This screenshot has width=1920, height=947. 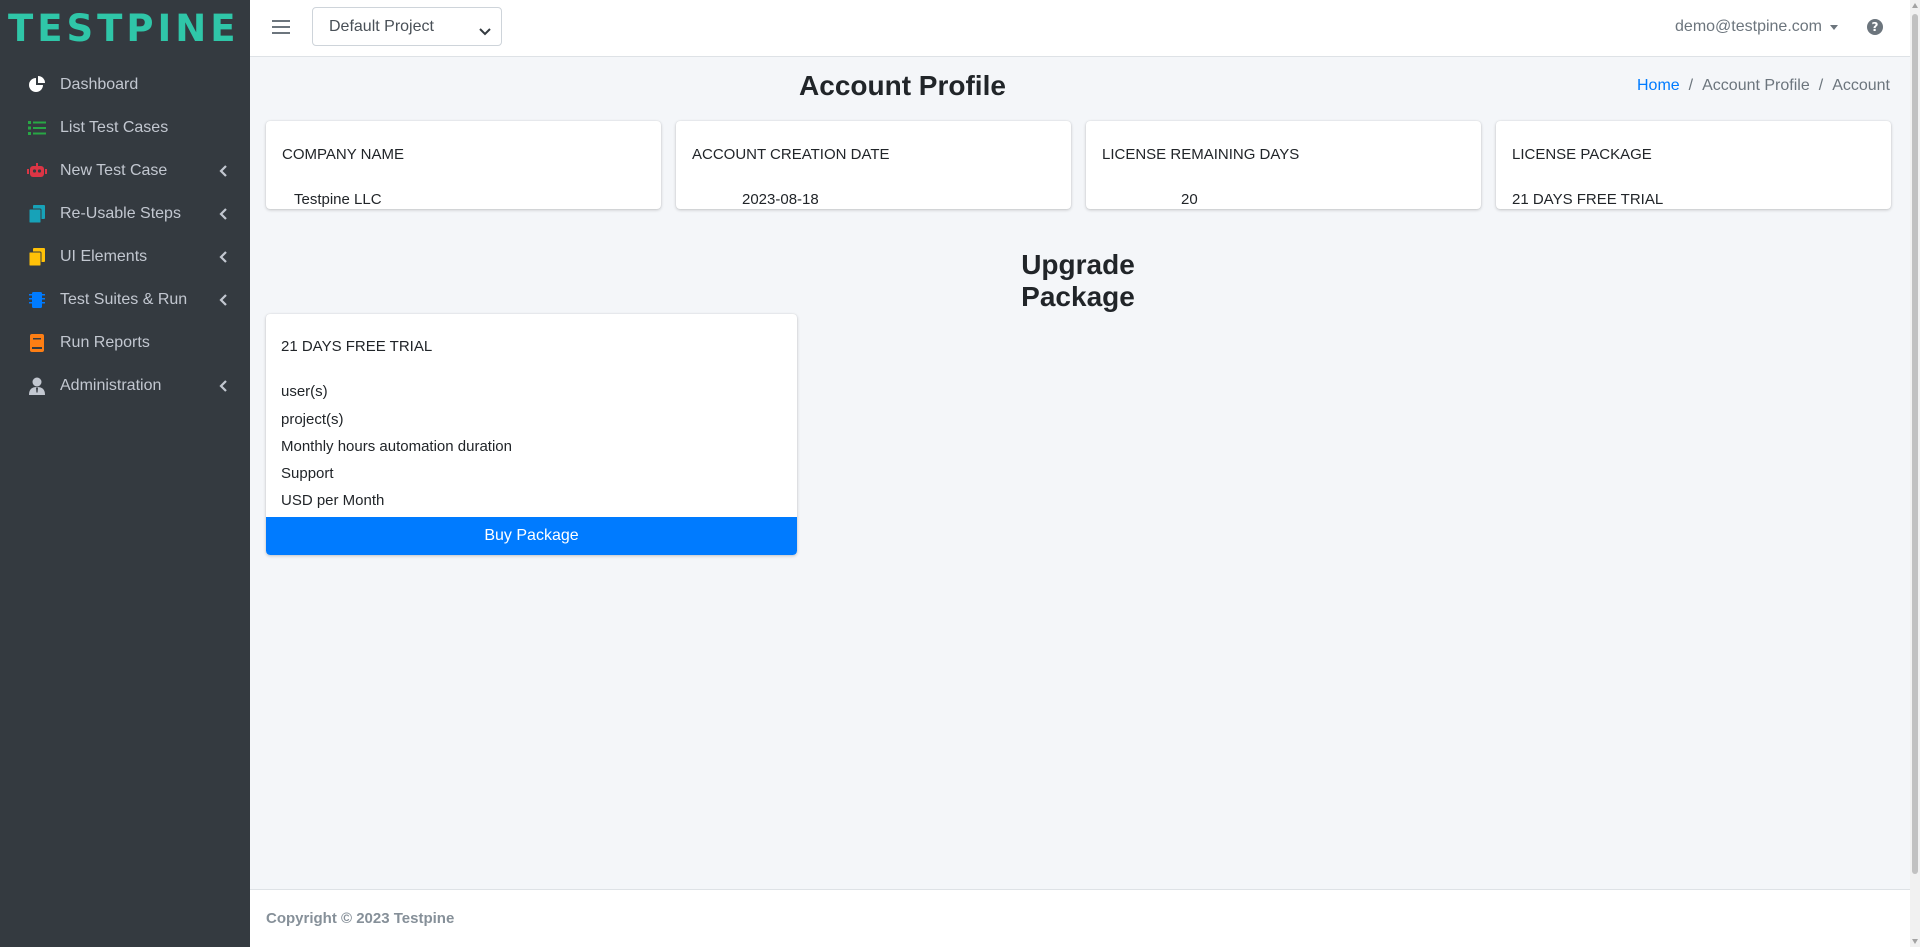 I want to click on sidebar-item-label: Administration, so click(x=111, y=385).